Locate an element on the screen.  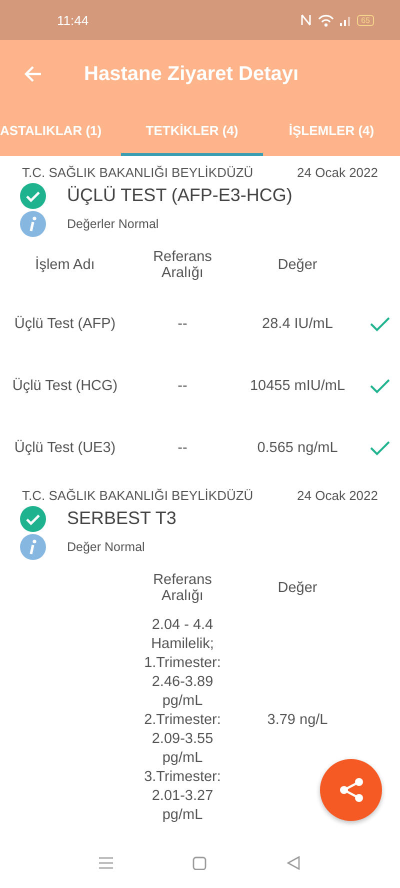
back-button is located at coordinates (294, 863).